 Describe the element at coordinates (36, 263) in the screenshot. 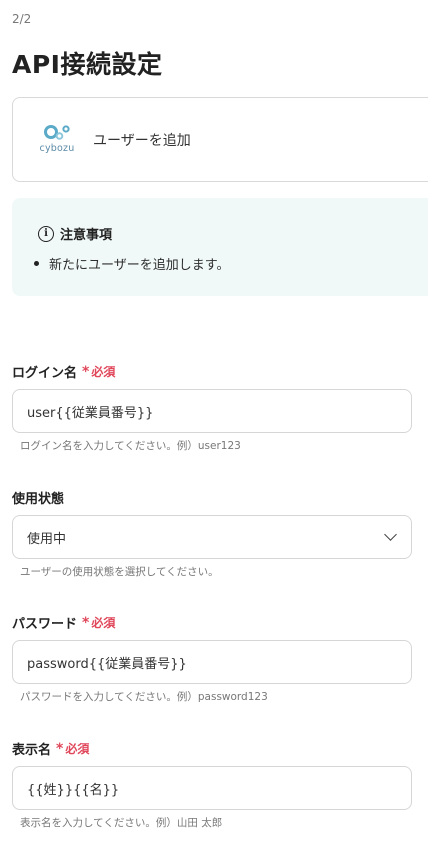

I see `bullet-icon` at that location.